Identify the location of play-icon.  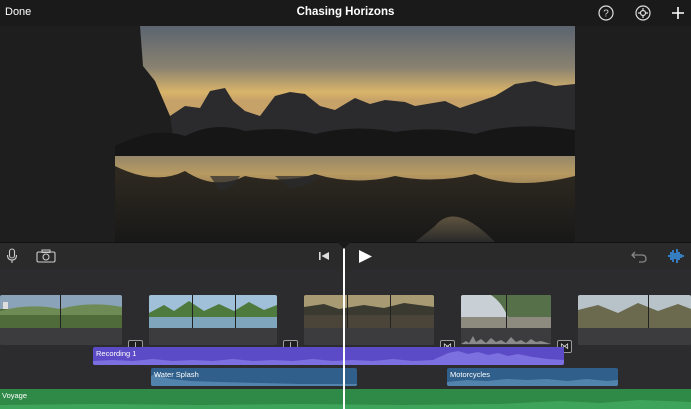
(365, 256).